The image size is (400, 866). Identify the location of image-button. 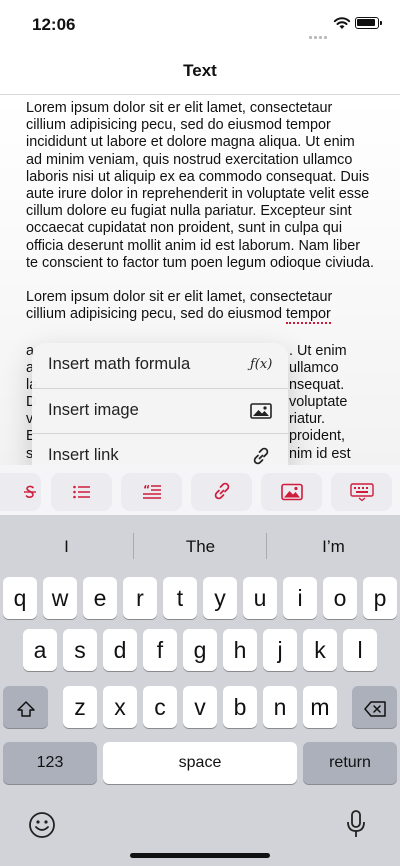
(291, 492).